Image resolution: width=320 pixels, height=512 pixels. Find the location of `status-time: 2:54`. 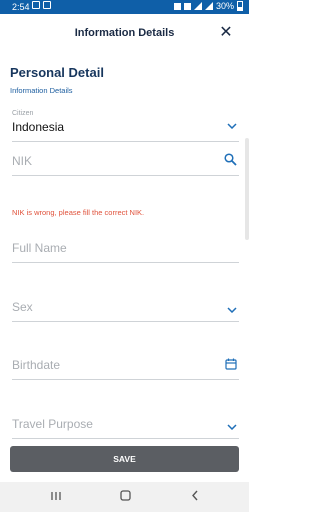

status-time: 2:54 is located at coordinates (21, 7).